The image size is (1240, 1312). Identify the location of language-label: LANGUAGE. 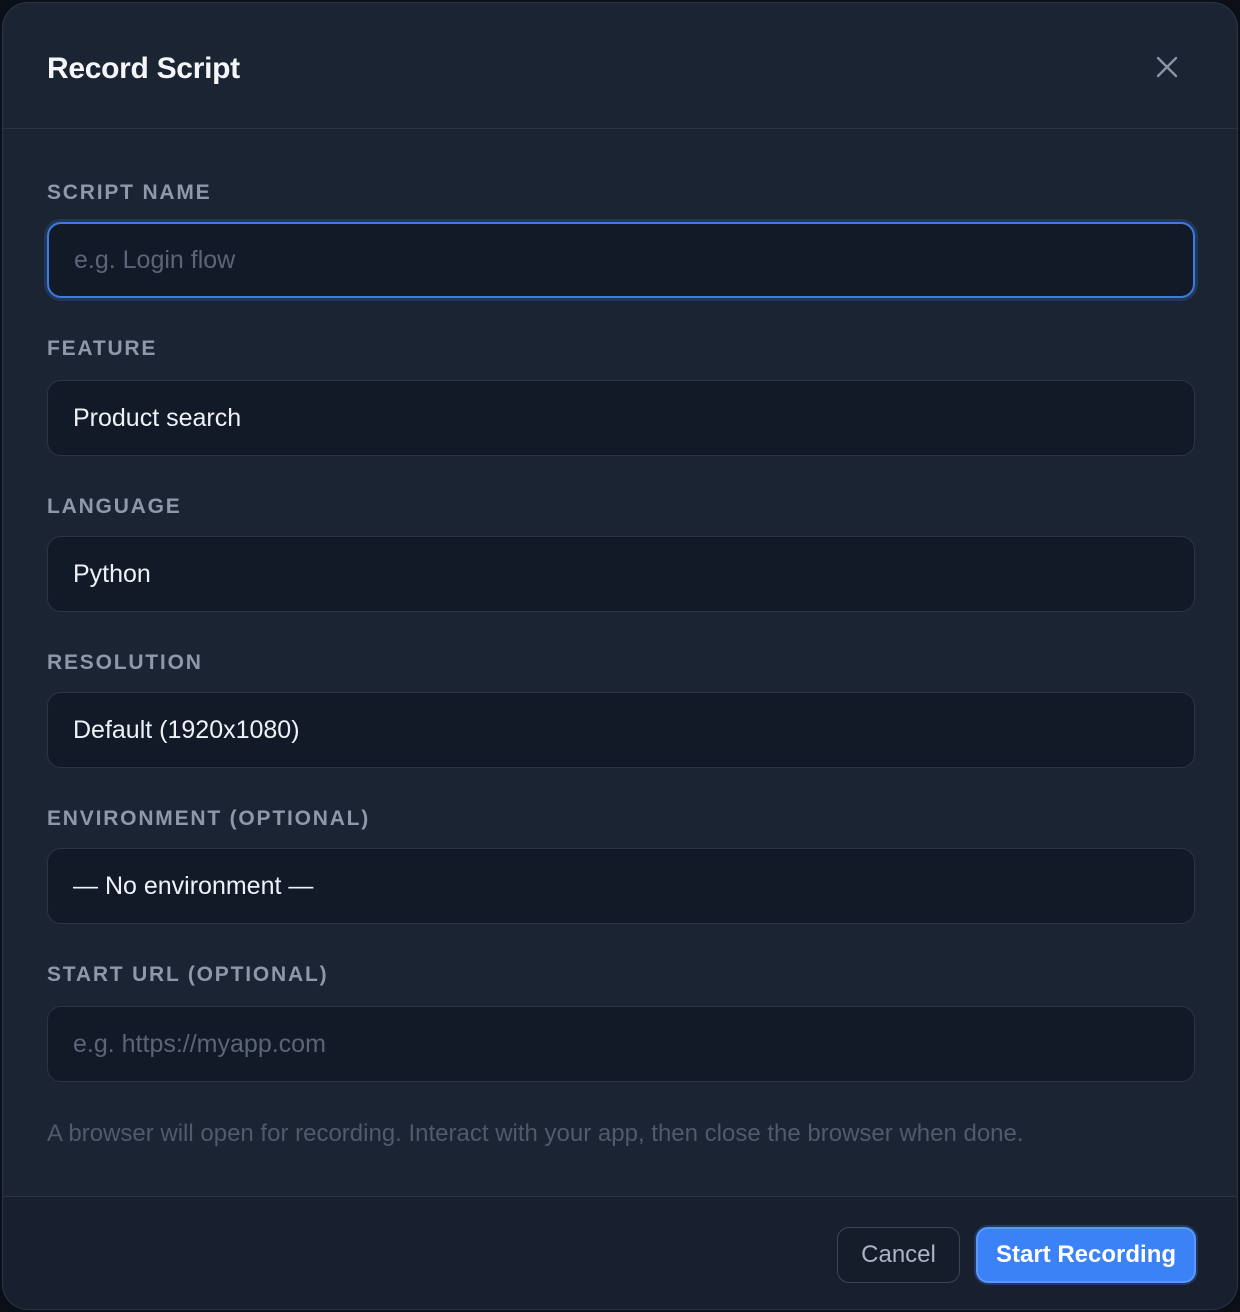
(114, 506).